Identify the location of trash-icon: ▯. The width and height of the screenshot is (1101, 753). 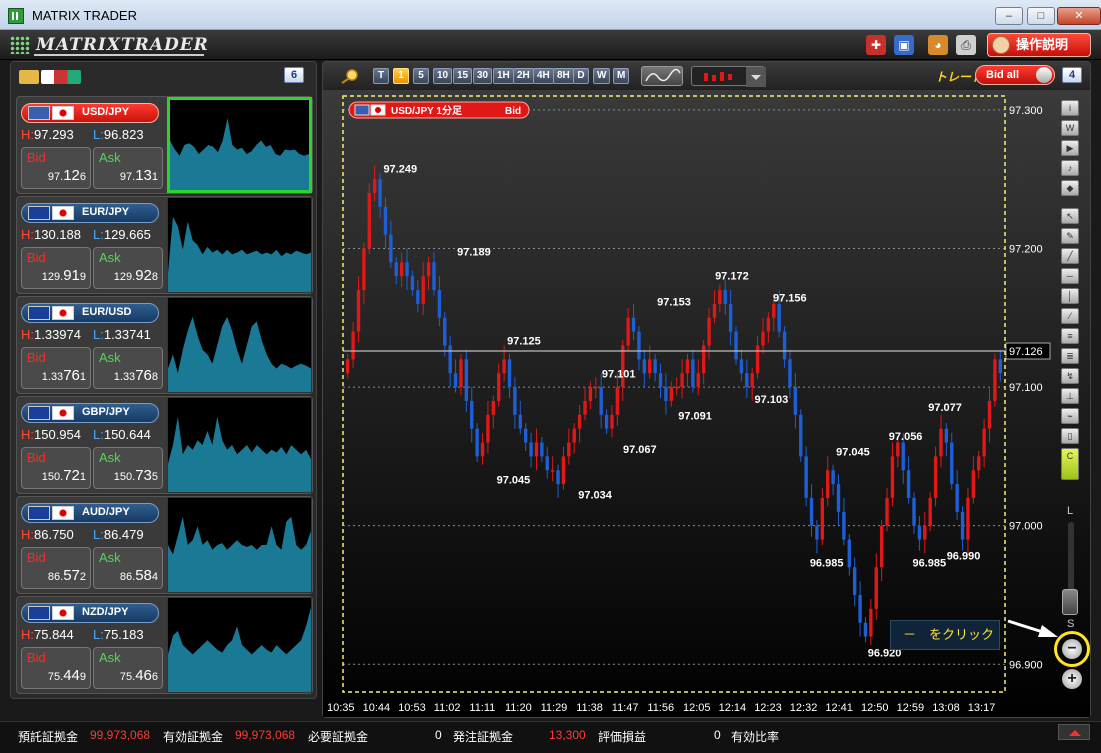
(1070, 436).